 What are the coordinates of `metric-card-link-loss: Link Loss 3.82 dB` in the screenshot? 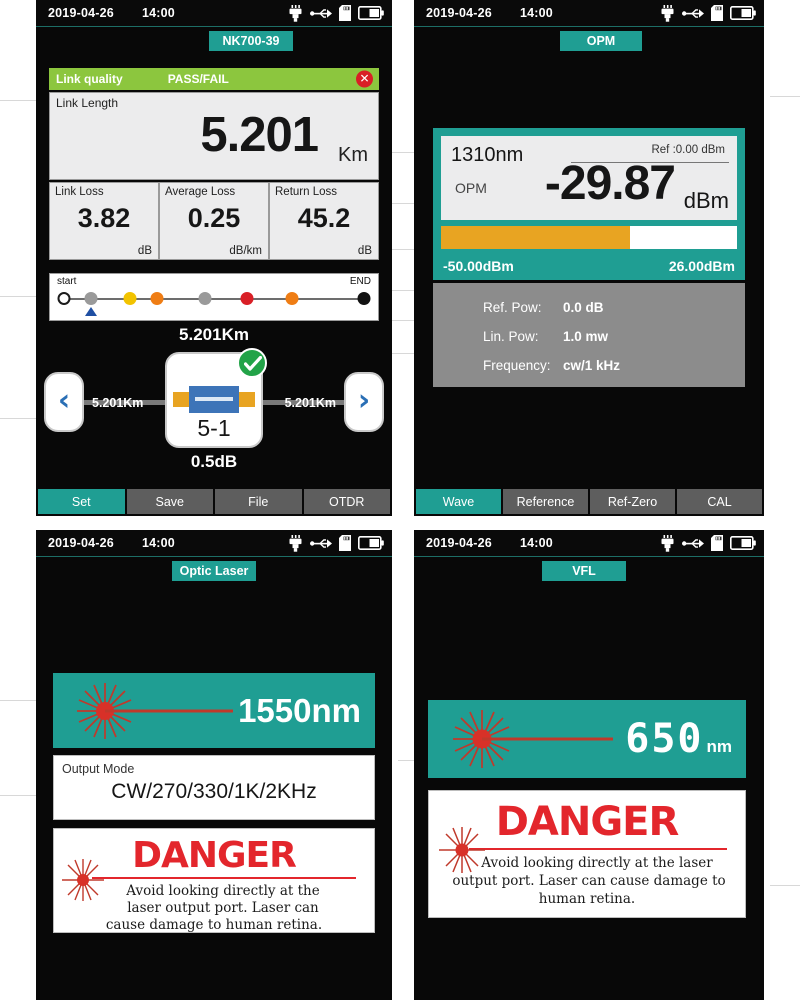 It's located at (104, 221).